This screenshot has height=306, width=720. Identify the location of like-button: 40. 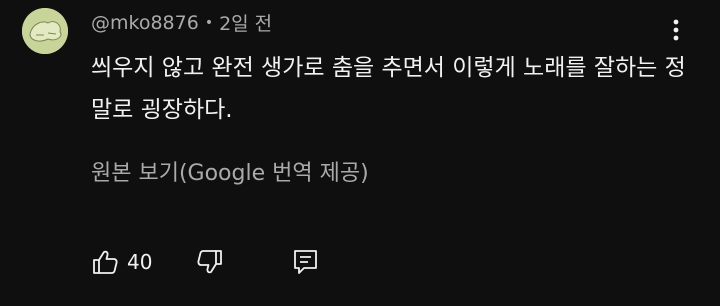
(121, 262).